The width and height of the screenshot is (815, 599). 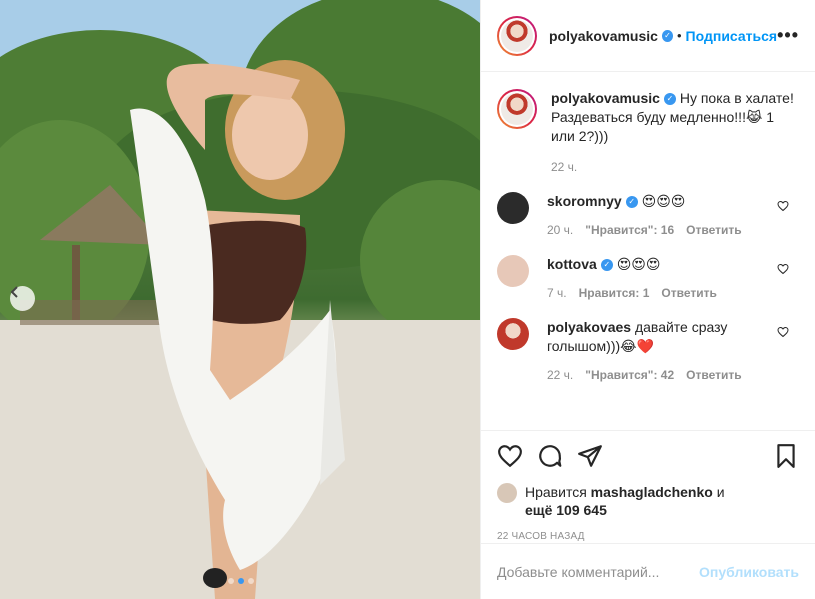 I want to click on carousel-dot-active, so click(x=241, y=581).